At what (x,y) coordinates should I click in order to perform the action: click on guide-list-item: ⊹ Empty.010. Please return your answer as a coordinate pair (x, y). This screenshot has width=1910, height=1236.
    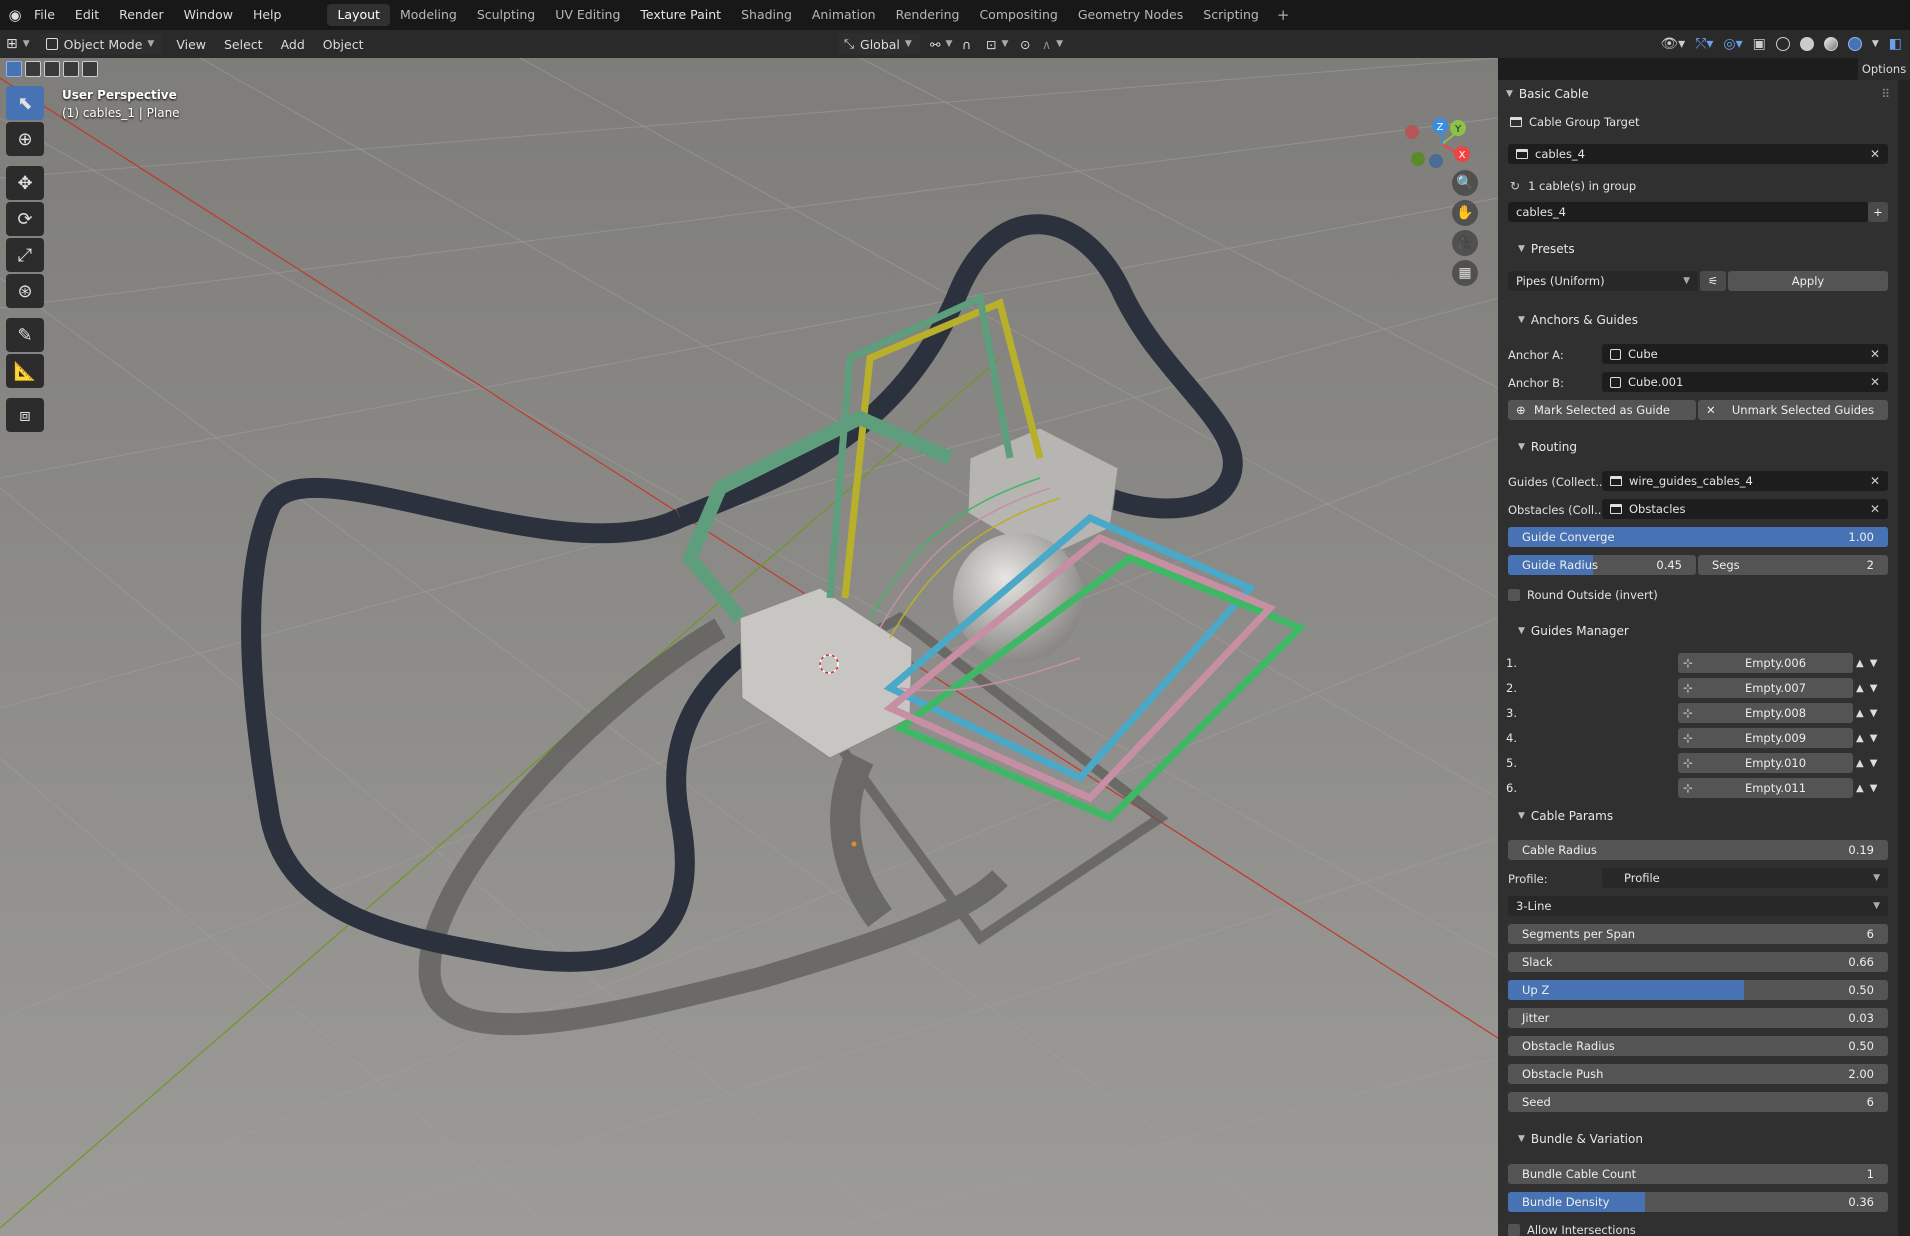
    Looking at the image, I should click on (1765, 763).